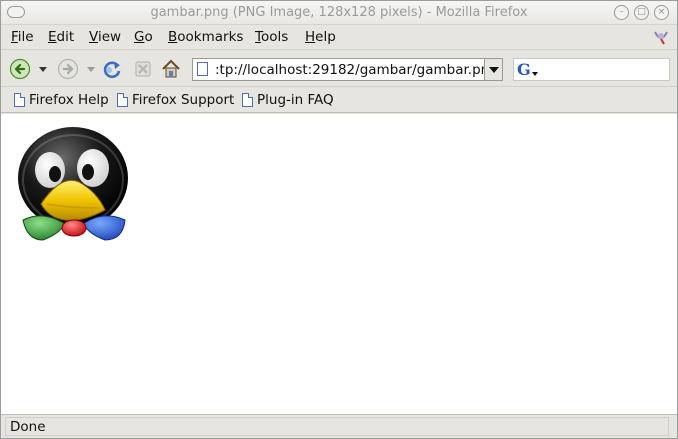 This screenshot has height=439, width=678. What do you see at coordinates (20, 69) in the screenshot?
I see `back-icon` at bounding box center [20, 69].